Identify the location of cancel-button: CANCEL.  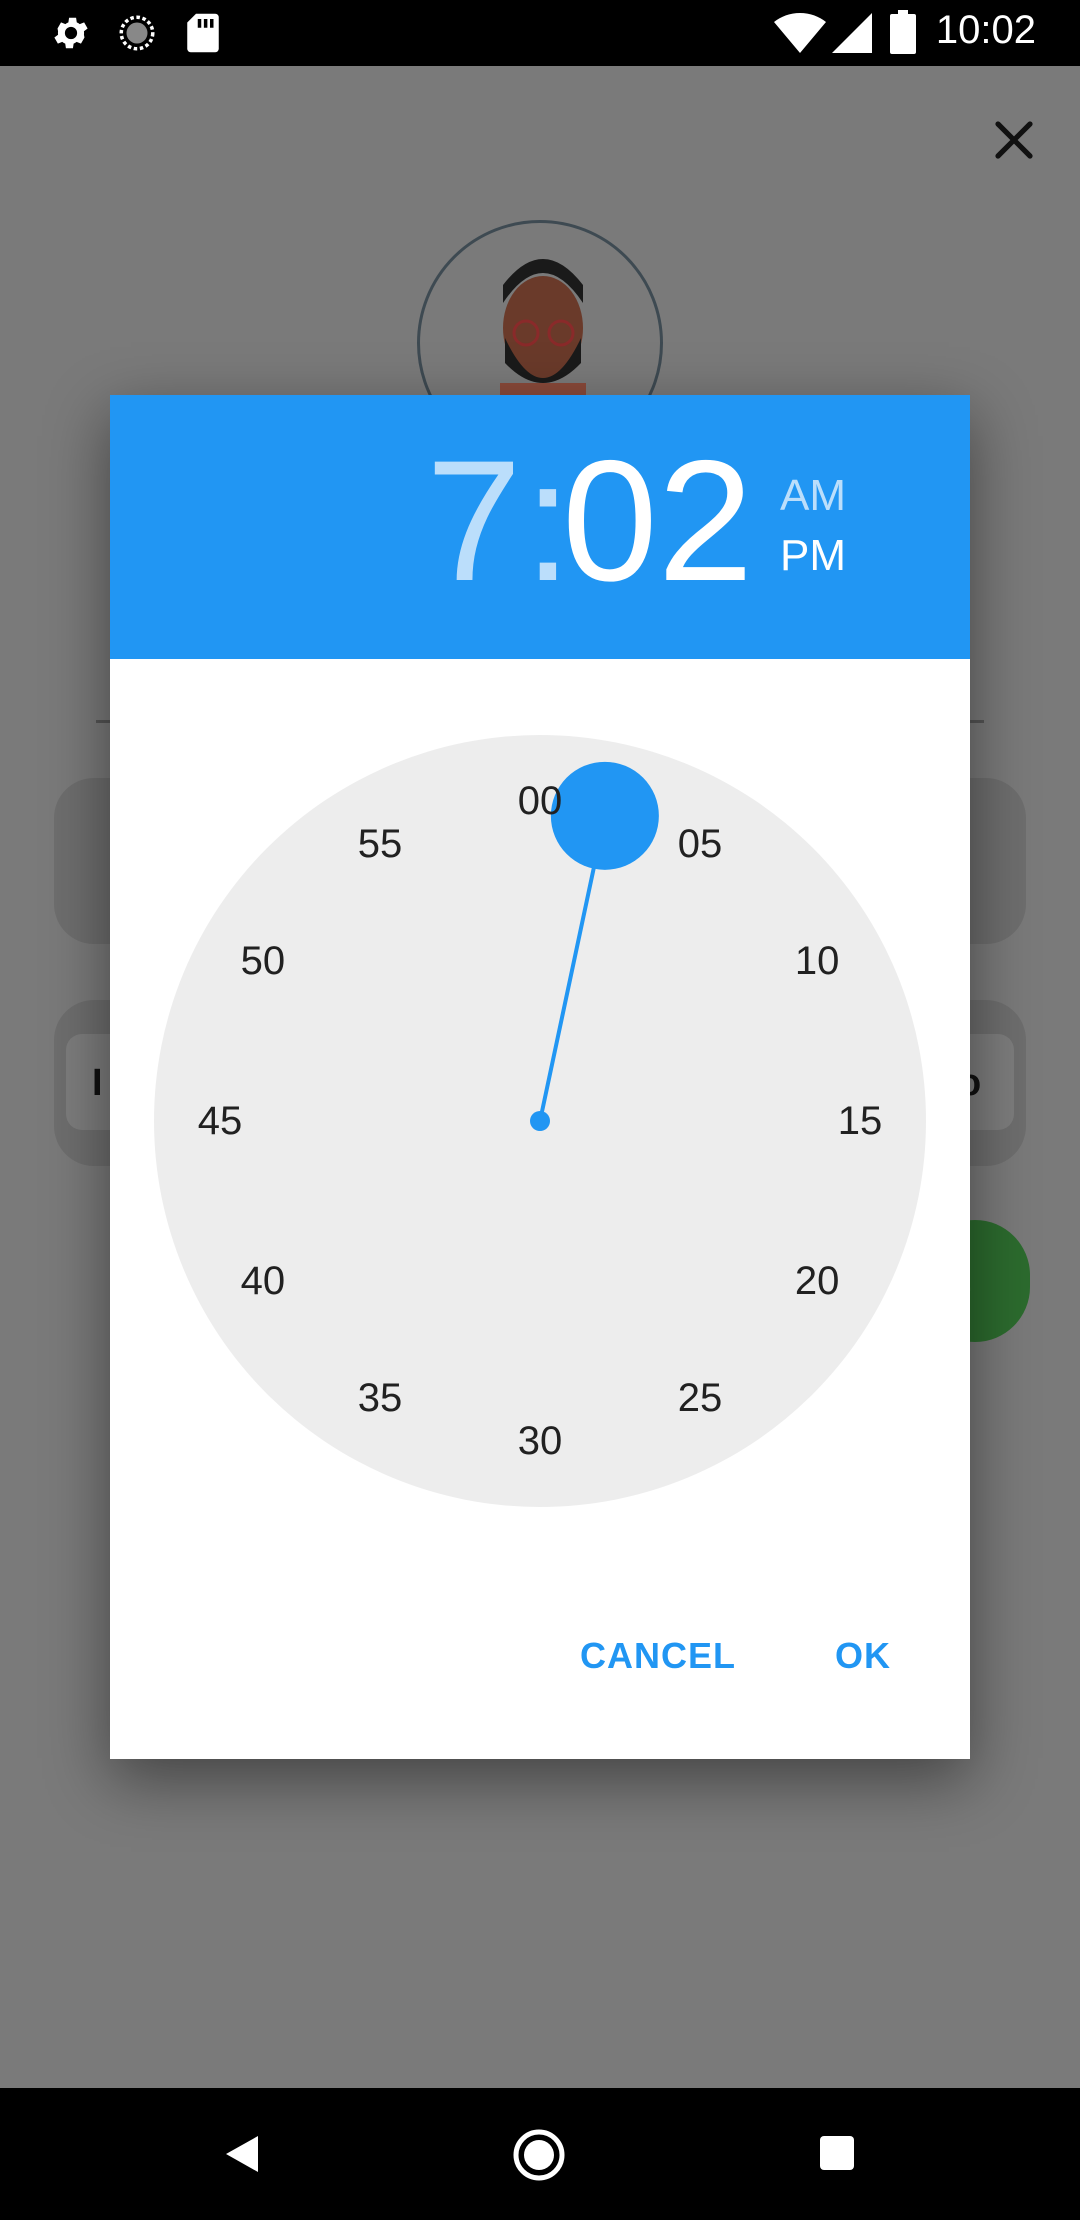
(658, 1656).